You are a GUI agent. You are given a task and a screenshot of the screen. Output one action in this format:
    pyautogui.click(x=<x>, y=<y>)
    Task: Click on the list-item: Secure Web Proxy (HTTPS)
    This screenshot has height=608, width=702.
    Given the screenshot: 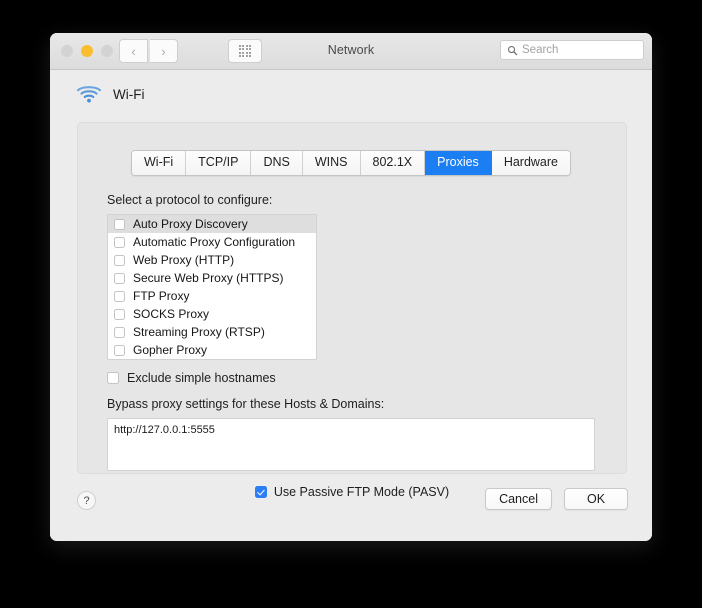 What is the action you would take?
    pyautogui.click(x=212, y=278)
    